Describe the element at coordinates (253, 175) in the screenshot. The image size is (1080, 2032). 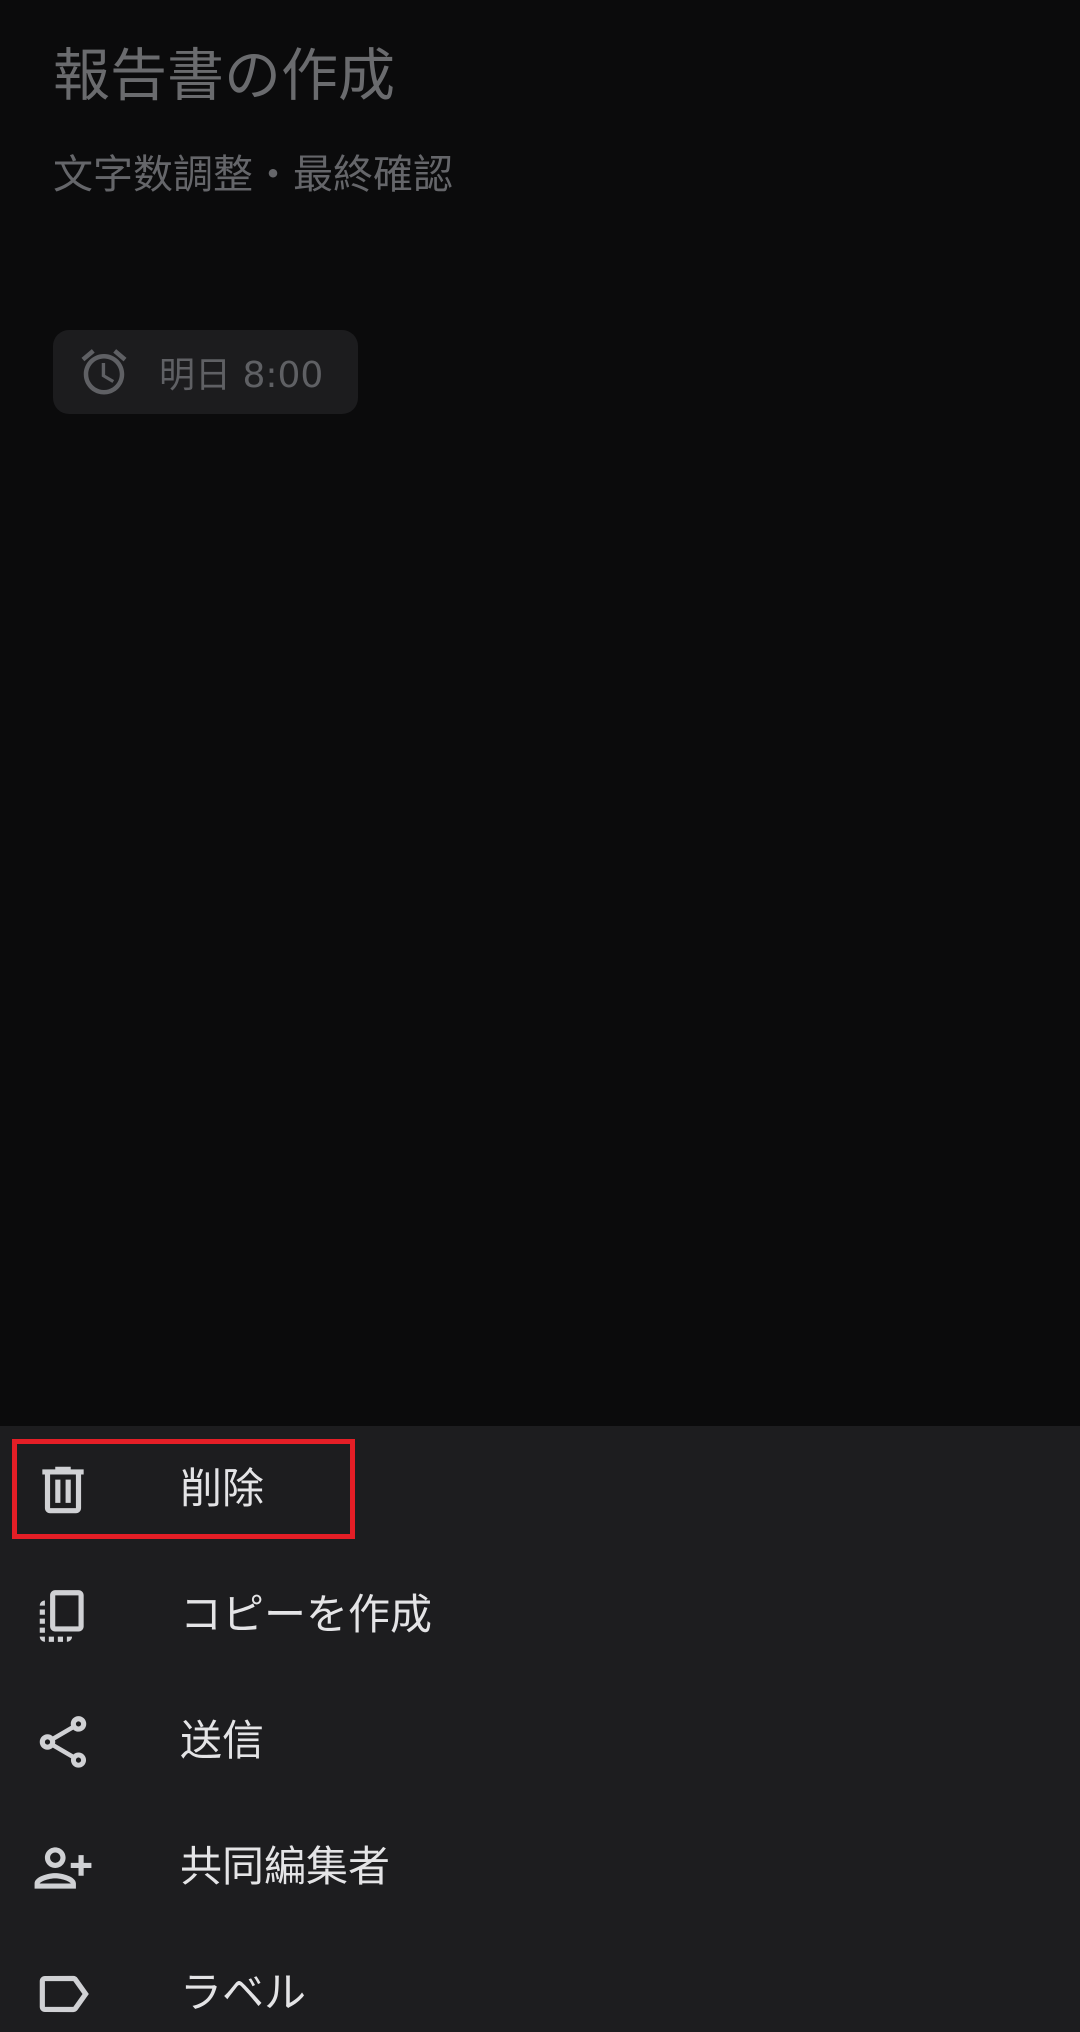
I see `note-body: 文字数調整・最終確認` at that location.